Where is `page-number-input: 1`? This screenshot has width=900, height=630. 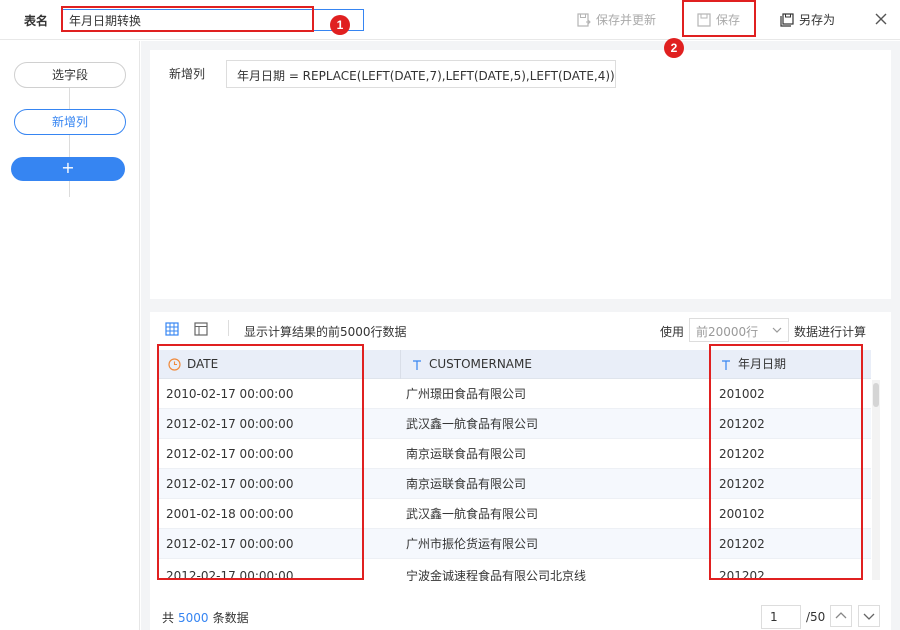
page-number-input: 1 is located at coordinates (781, 617).